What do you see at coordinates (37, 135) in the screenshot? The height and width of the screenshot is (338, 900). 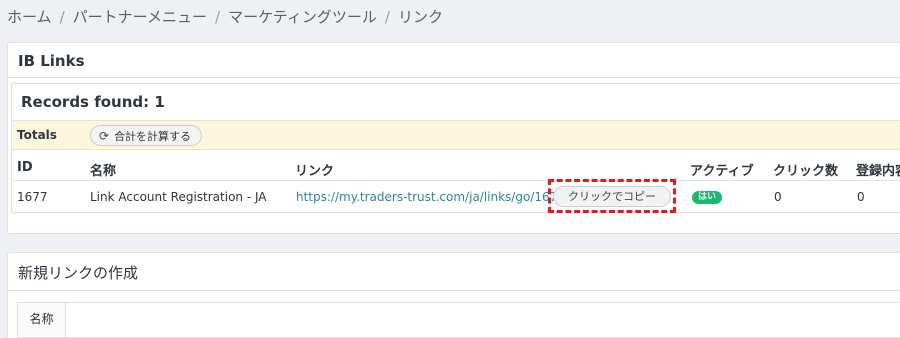 I see `totals-label: Totals` at bounding box center [37, 135].